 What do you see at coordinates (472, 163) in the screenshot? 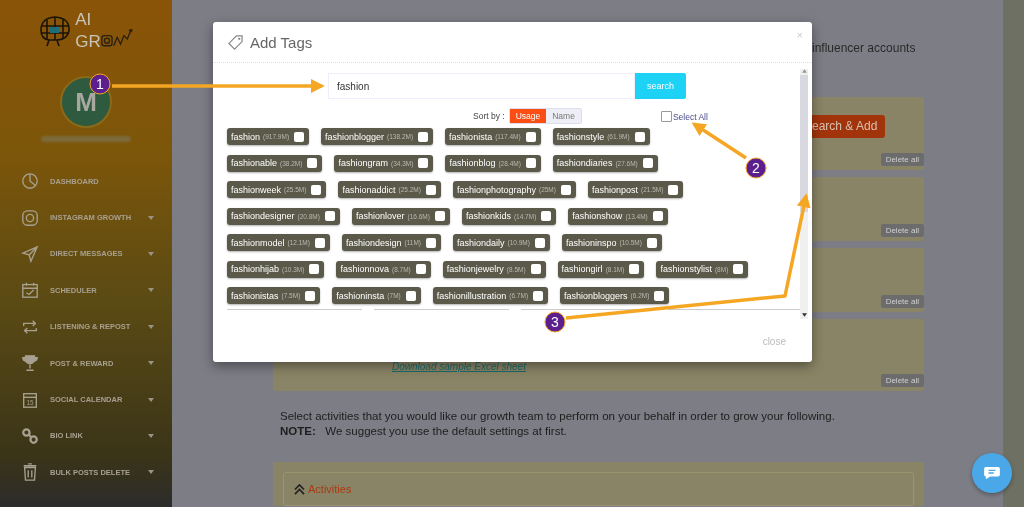
I see `tag-name: fashionblog` at bounding box center [472, 163].